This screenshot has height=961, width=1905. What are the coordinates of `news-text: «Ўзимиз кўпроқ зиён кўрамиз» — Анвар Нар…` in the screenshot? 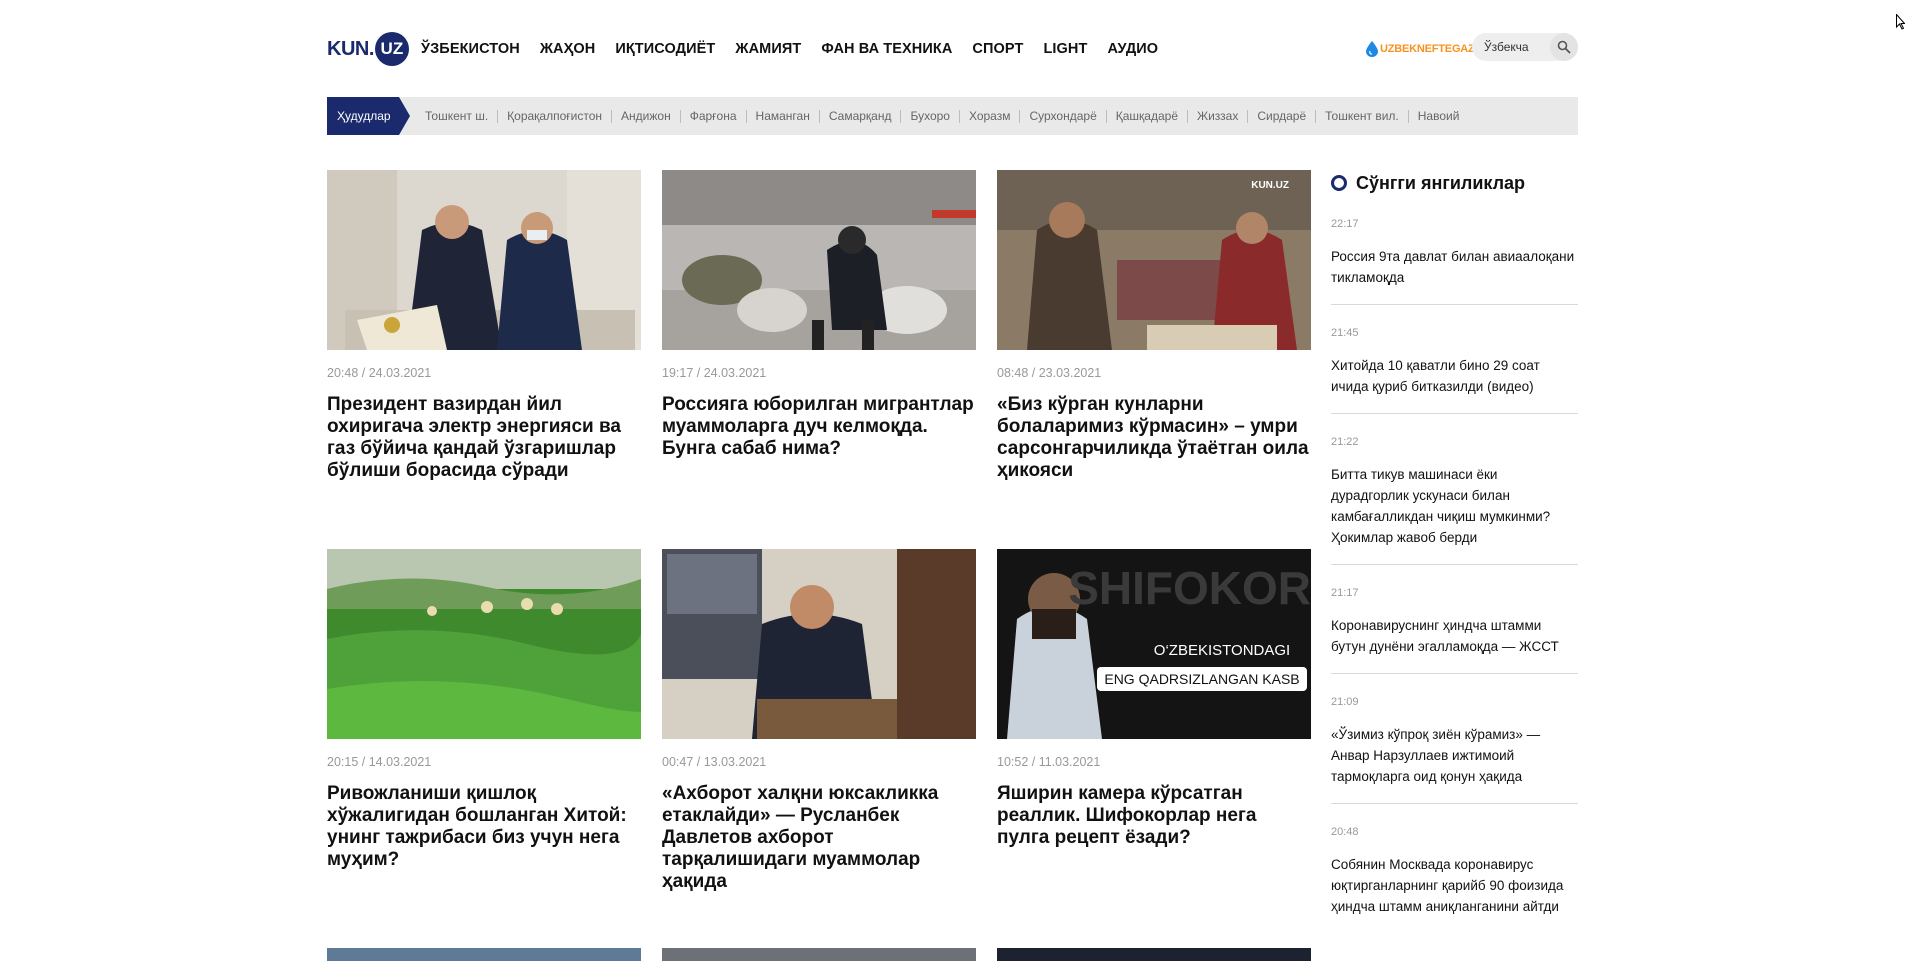 It's located at (1454, 755).